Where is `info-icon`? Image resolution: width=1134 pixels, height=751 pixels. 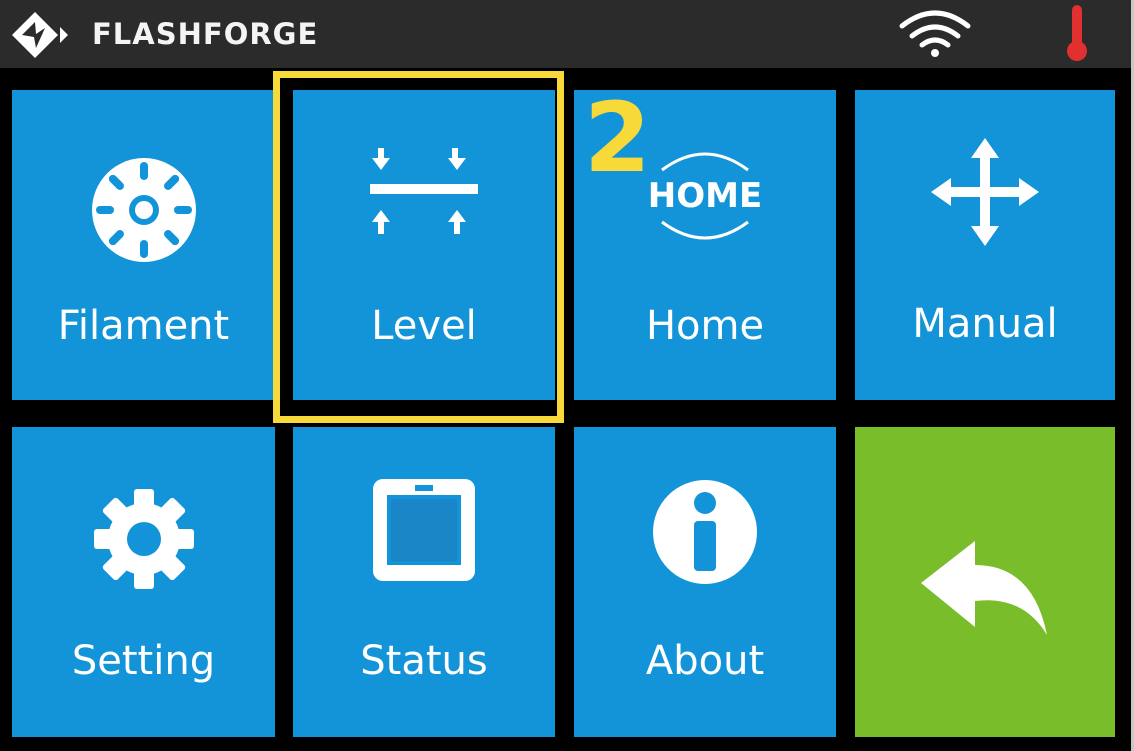
info-icon is located at coordinates (705, 532).